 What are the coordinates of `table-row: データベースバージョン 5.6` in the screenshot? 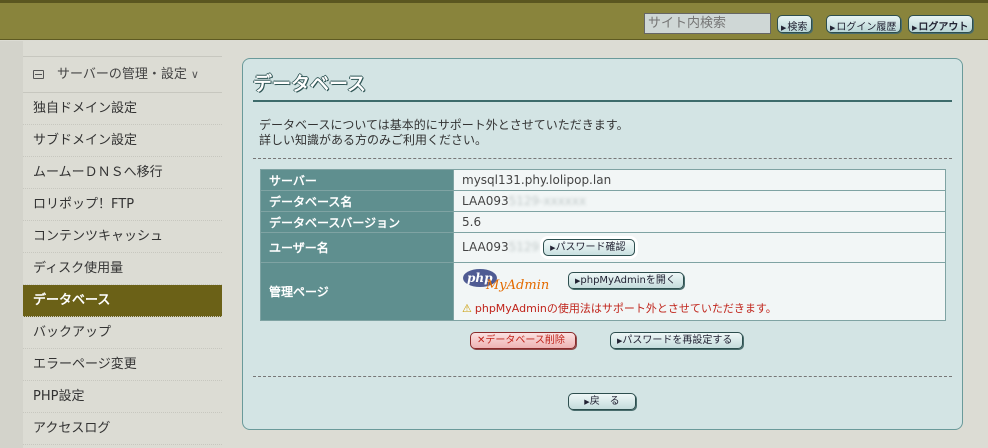 It's located at (603, 222).